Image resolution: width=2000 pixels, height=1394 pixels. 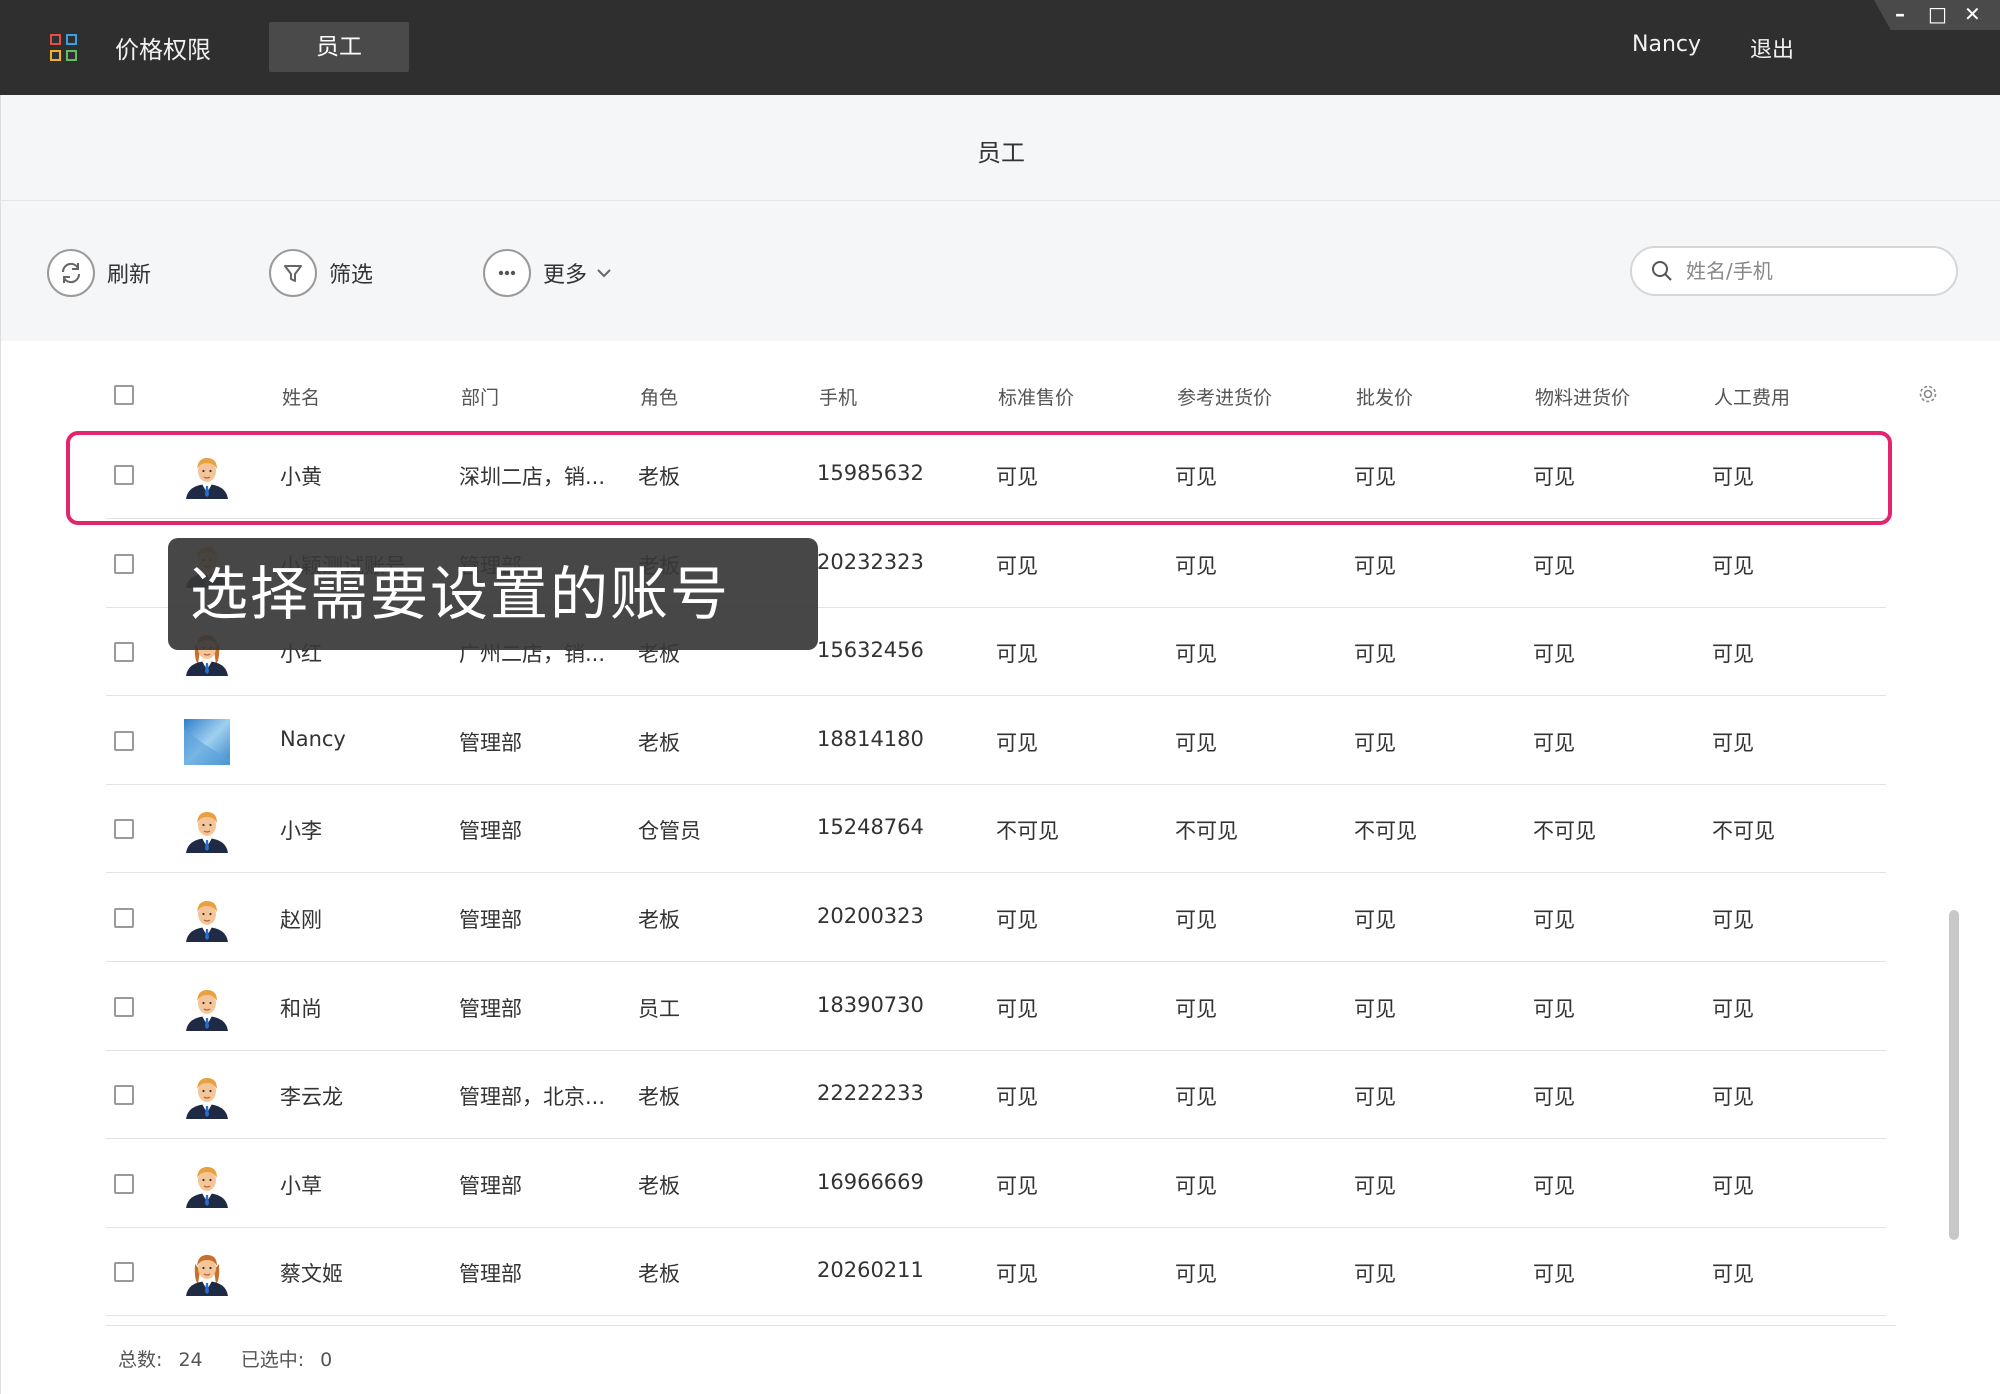 I want to click on table-row: 小李 管理部 仓管员 15248764 不可见 不可见 不可见 不可见 不可见, so click(x=996, y=829).